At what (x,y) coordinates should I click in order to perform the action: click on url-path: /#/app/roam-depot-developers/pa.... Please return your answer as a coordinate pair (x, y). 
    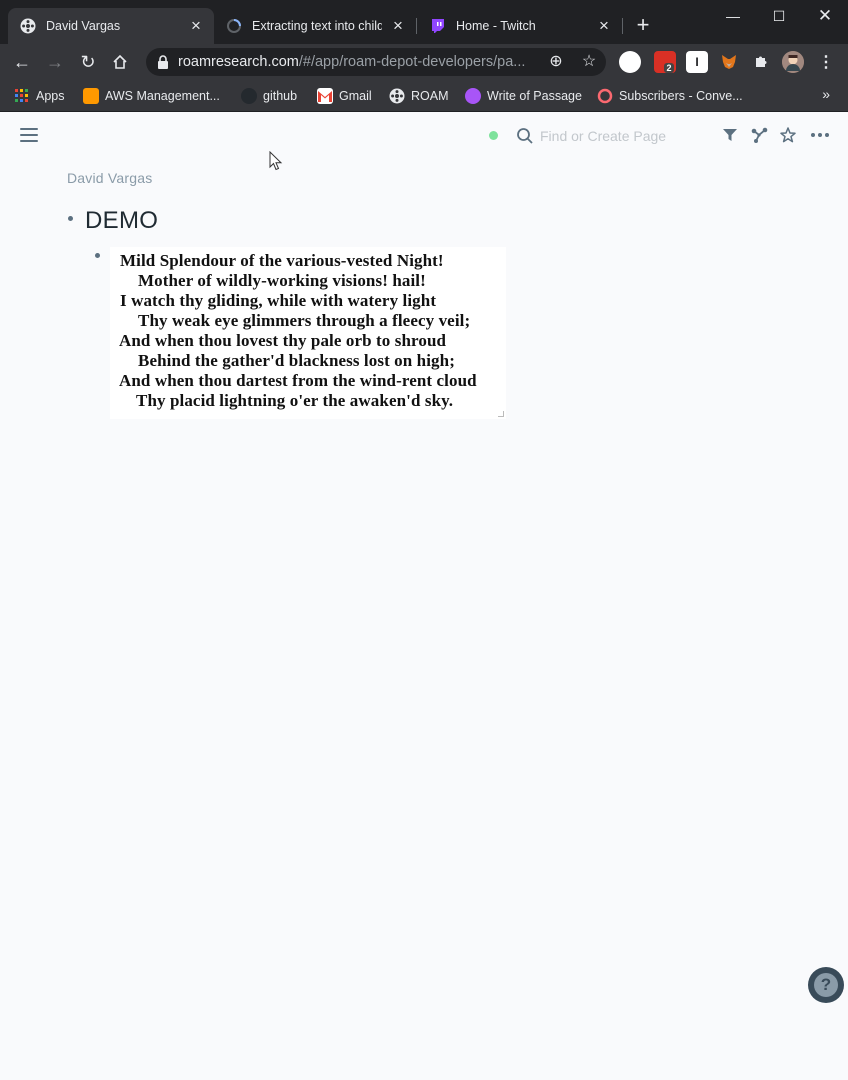
    Looking at the image, I should click on (412, 62).